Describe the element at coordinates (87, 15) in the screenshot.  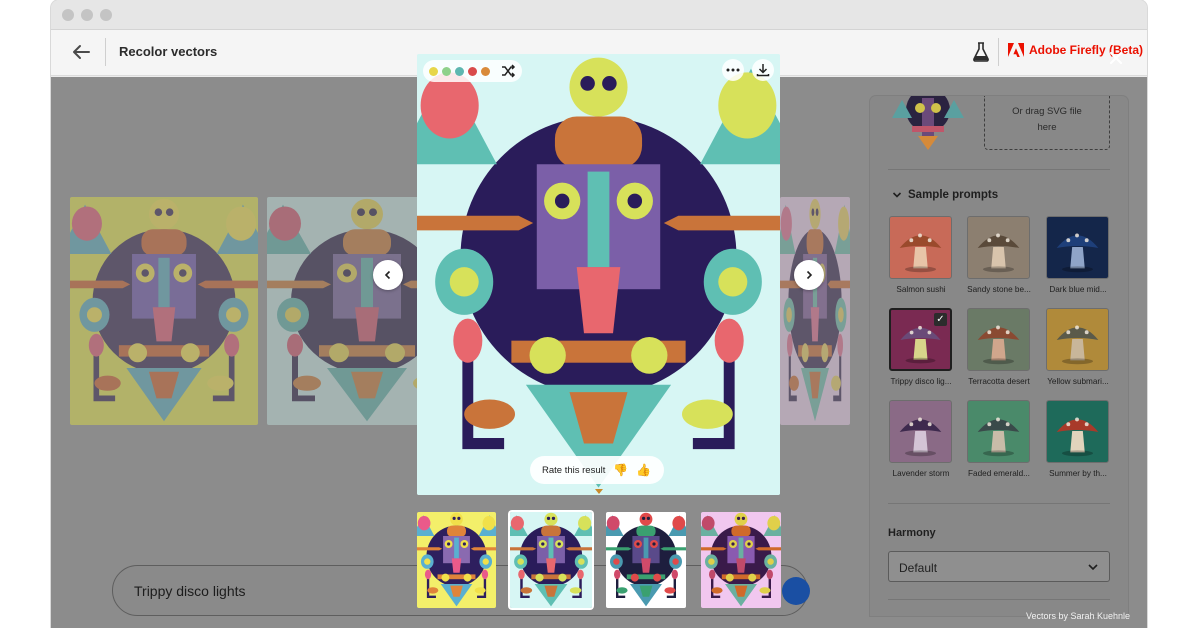
I see `minimize-window-dot` at that location.